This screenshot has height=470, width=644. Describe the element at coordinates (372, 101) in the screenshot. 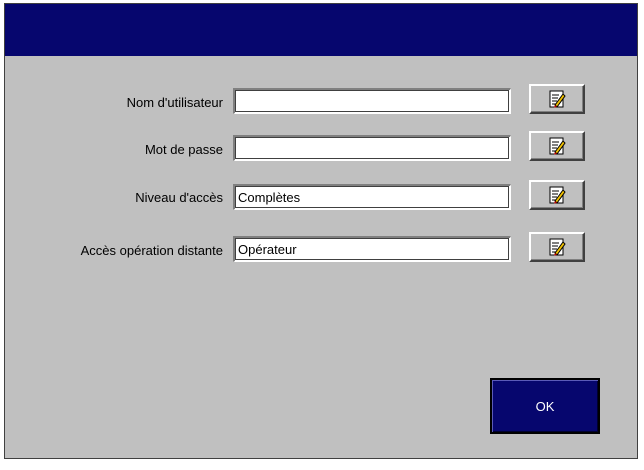

I see `username-field` at that location.